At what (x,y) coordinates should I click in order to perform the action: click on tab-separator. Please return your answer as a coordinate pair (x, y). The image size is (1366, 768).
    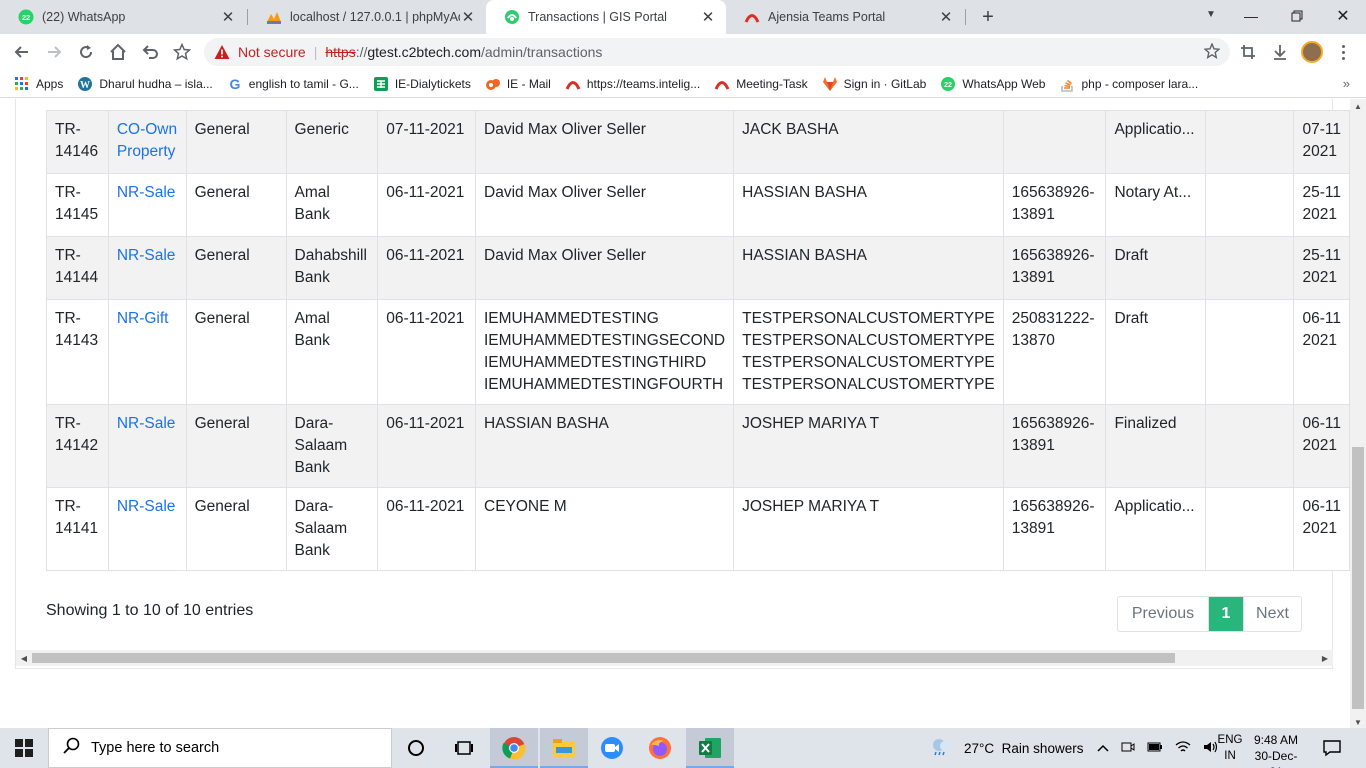
    Looking at the image, I should click on (965, 17).